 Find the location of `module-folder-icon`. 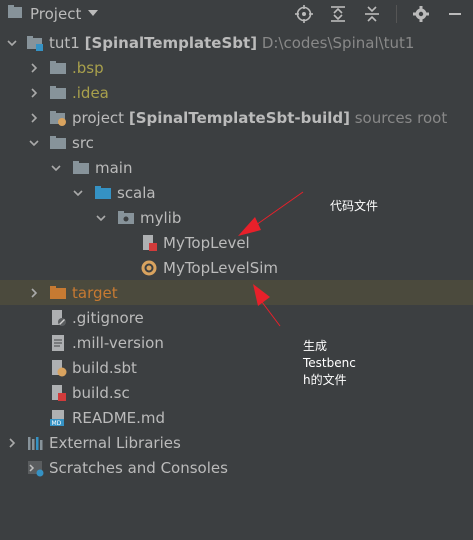

module-folder-icon is located at coordinates (35, 43).